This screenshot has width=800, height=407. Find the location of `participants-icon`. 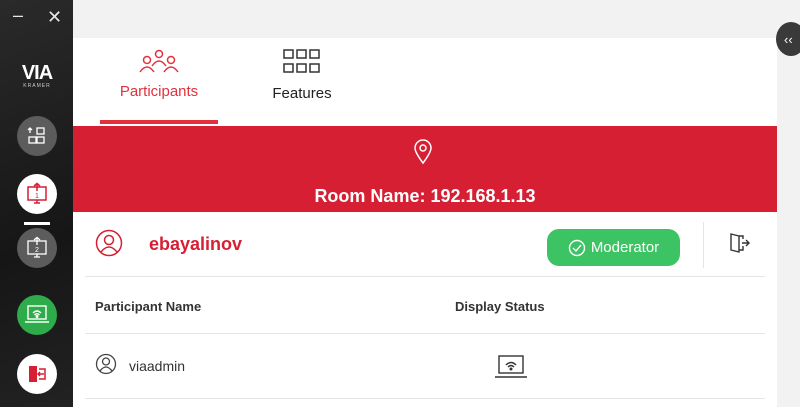

participants-icon is located at coordinates (159, 61).